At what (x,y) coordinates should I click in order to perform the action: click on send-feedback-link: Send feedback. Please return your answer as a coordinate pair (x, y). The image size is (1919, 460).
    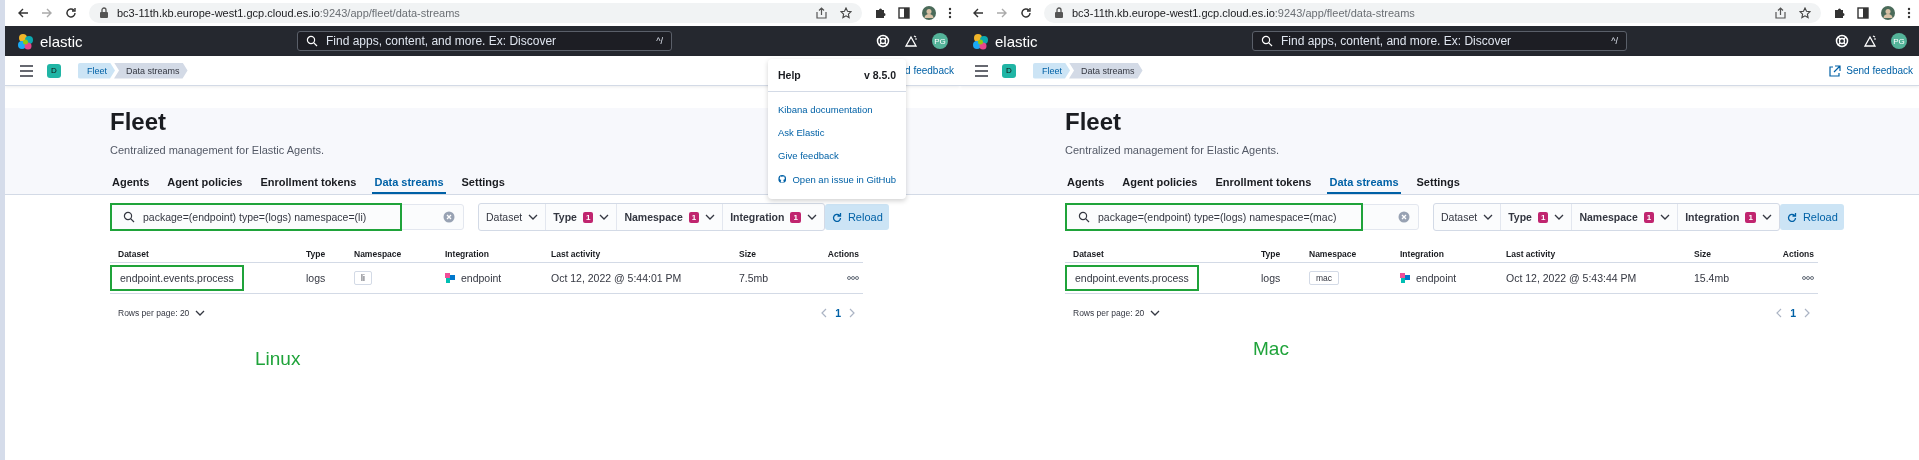
    Looking at the image, I should click on (1870, 70).